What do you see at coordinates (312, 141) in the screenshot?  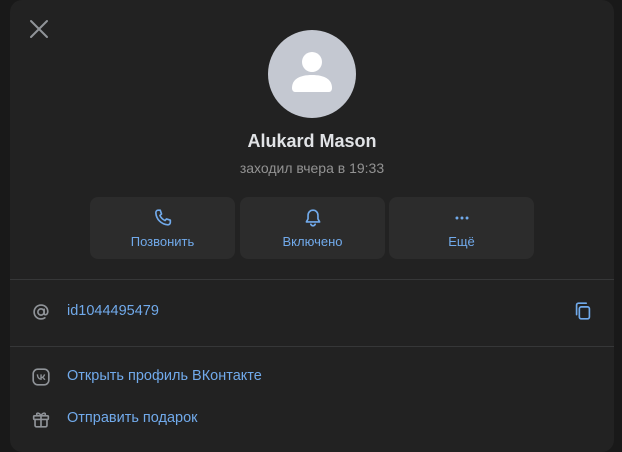 I see `profile-name: Alukard Mason` at bounding box center [312, 141].